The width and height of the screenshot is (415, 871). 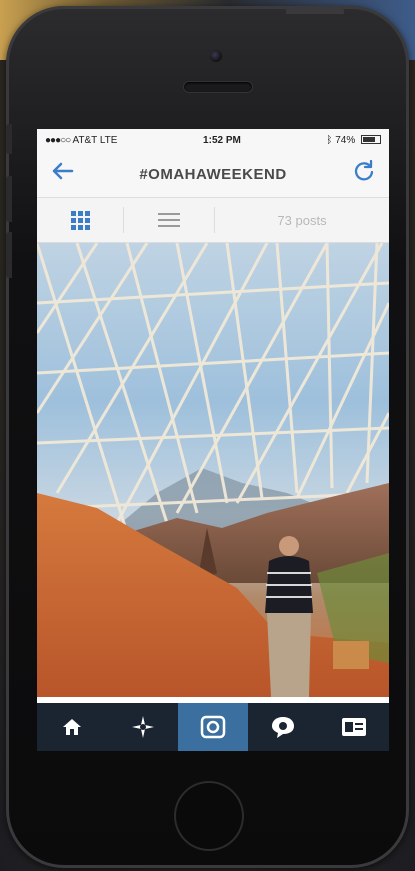 I want to click on battery-icon, so click(x=371, y=140).